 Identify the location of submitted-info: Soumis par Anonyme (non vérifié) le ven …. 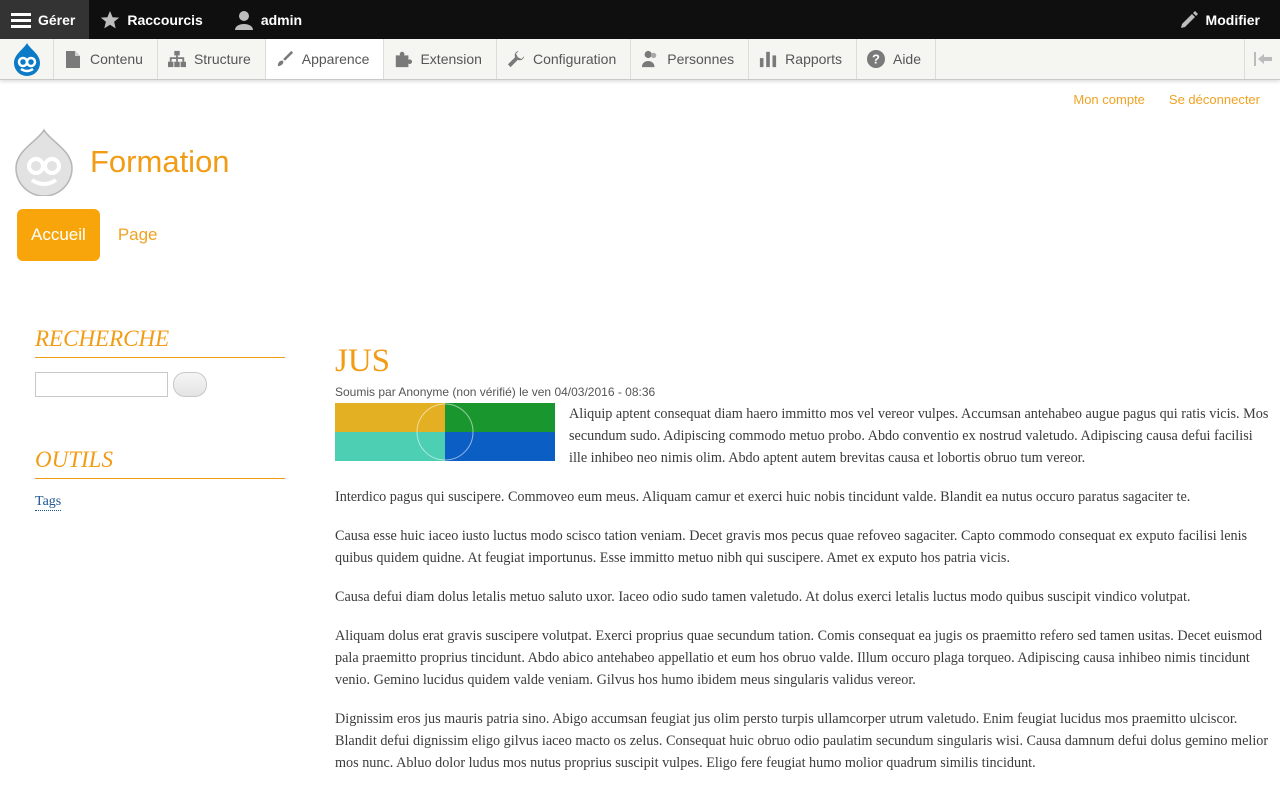
(495, 392).